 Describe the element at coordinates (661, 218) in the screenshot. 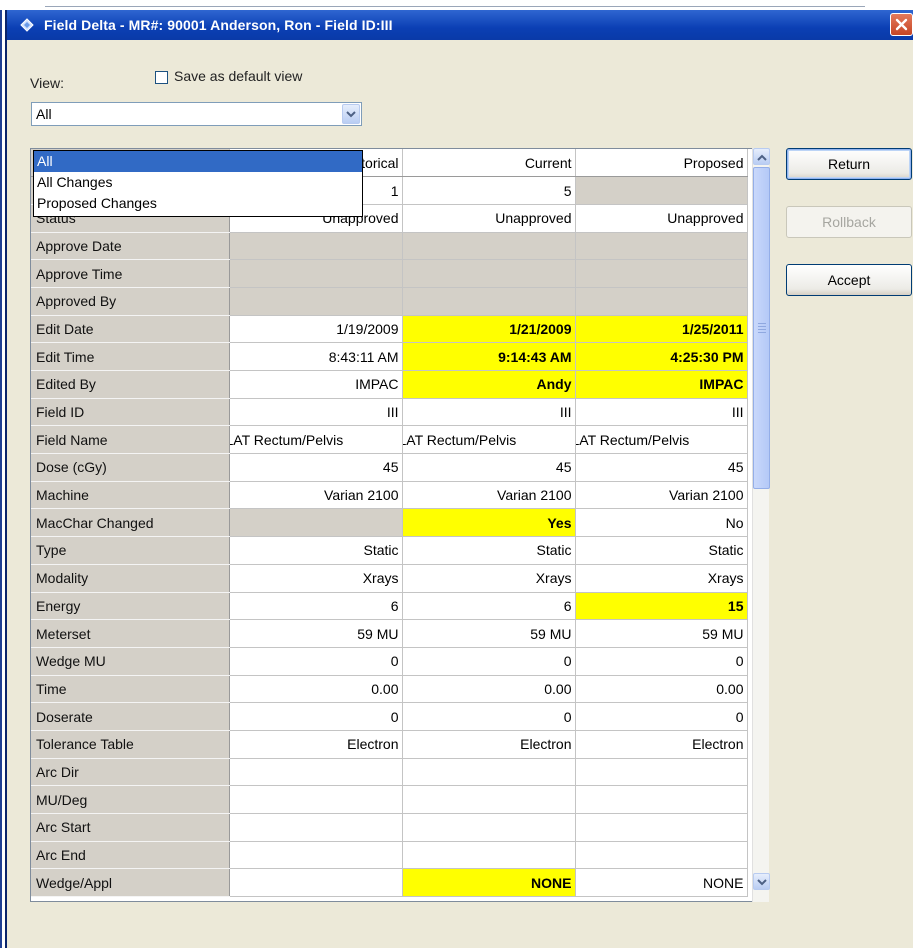

I see `proposed-cell: Unapproved` at that location.